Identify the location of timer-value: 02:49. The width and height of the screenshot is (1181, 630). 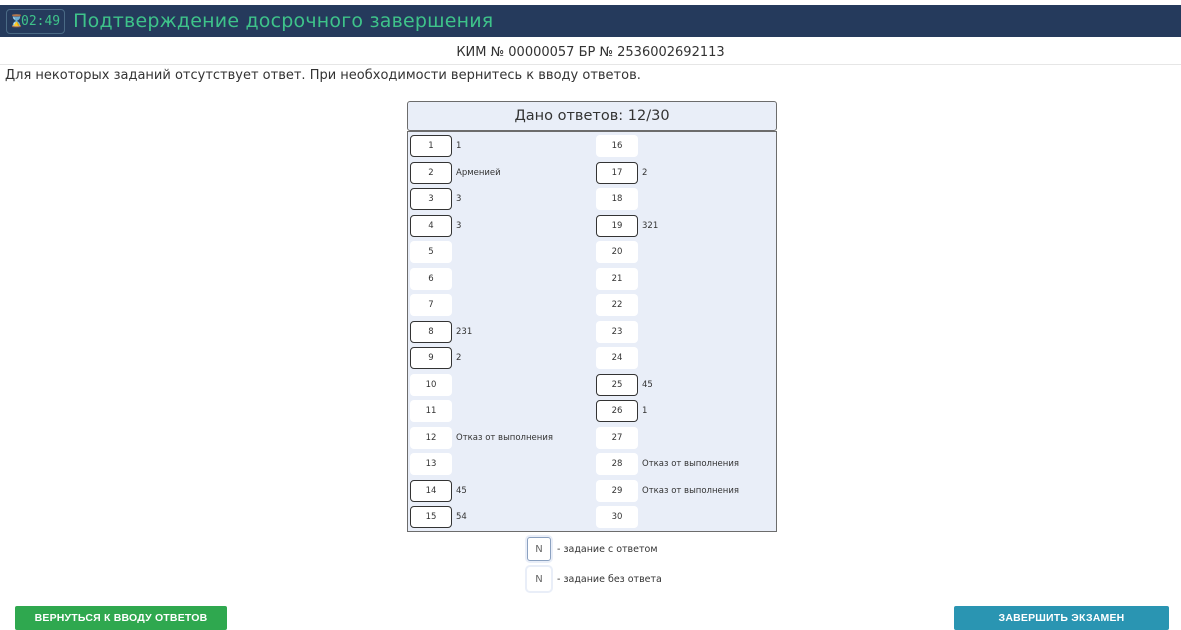
(41, 21).